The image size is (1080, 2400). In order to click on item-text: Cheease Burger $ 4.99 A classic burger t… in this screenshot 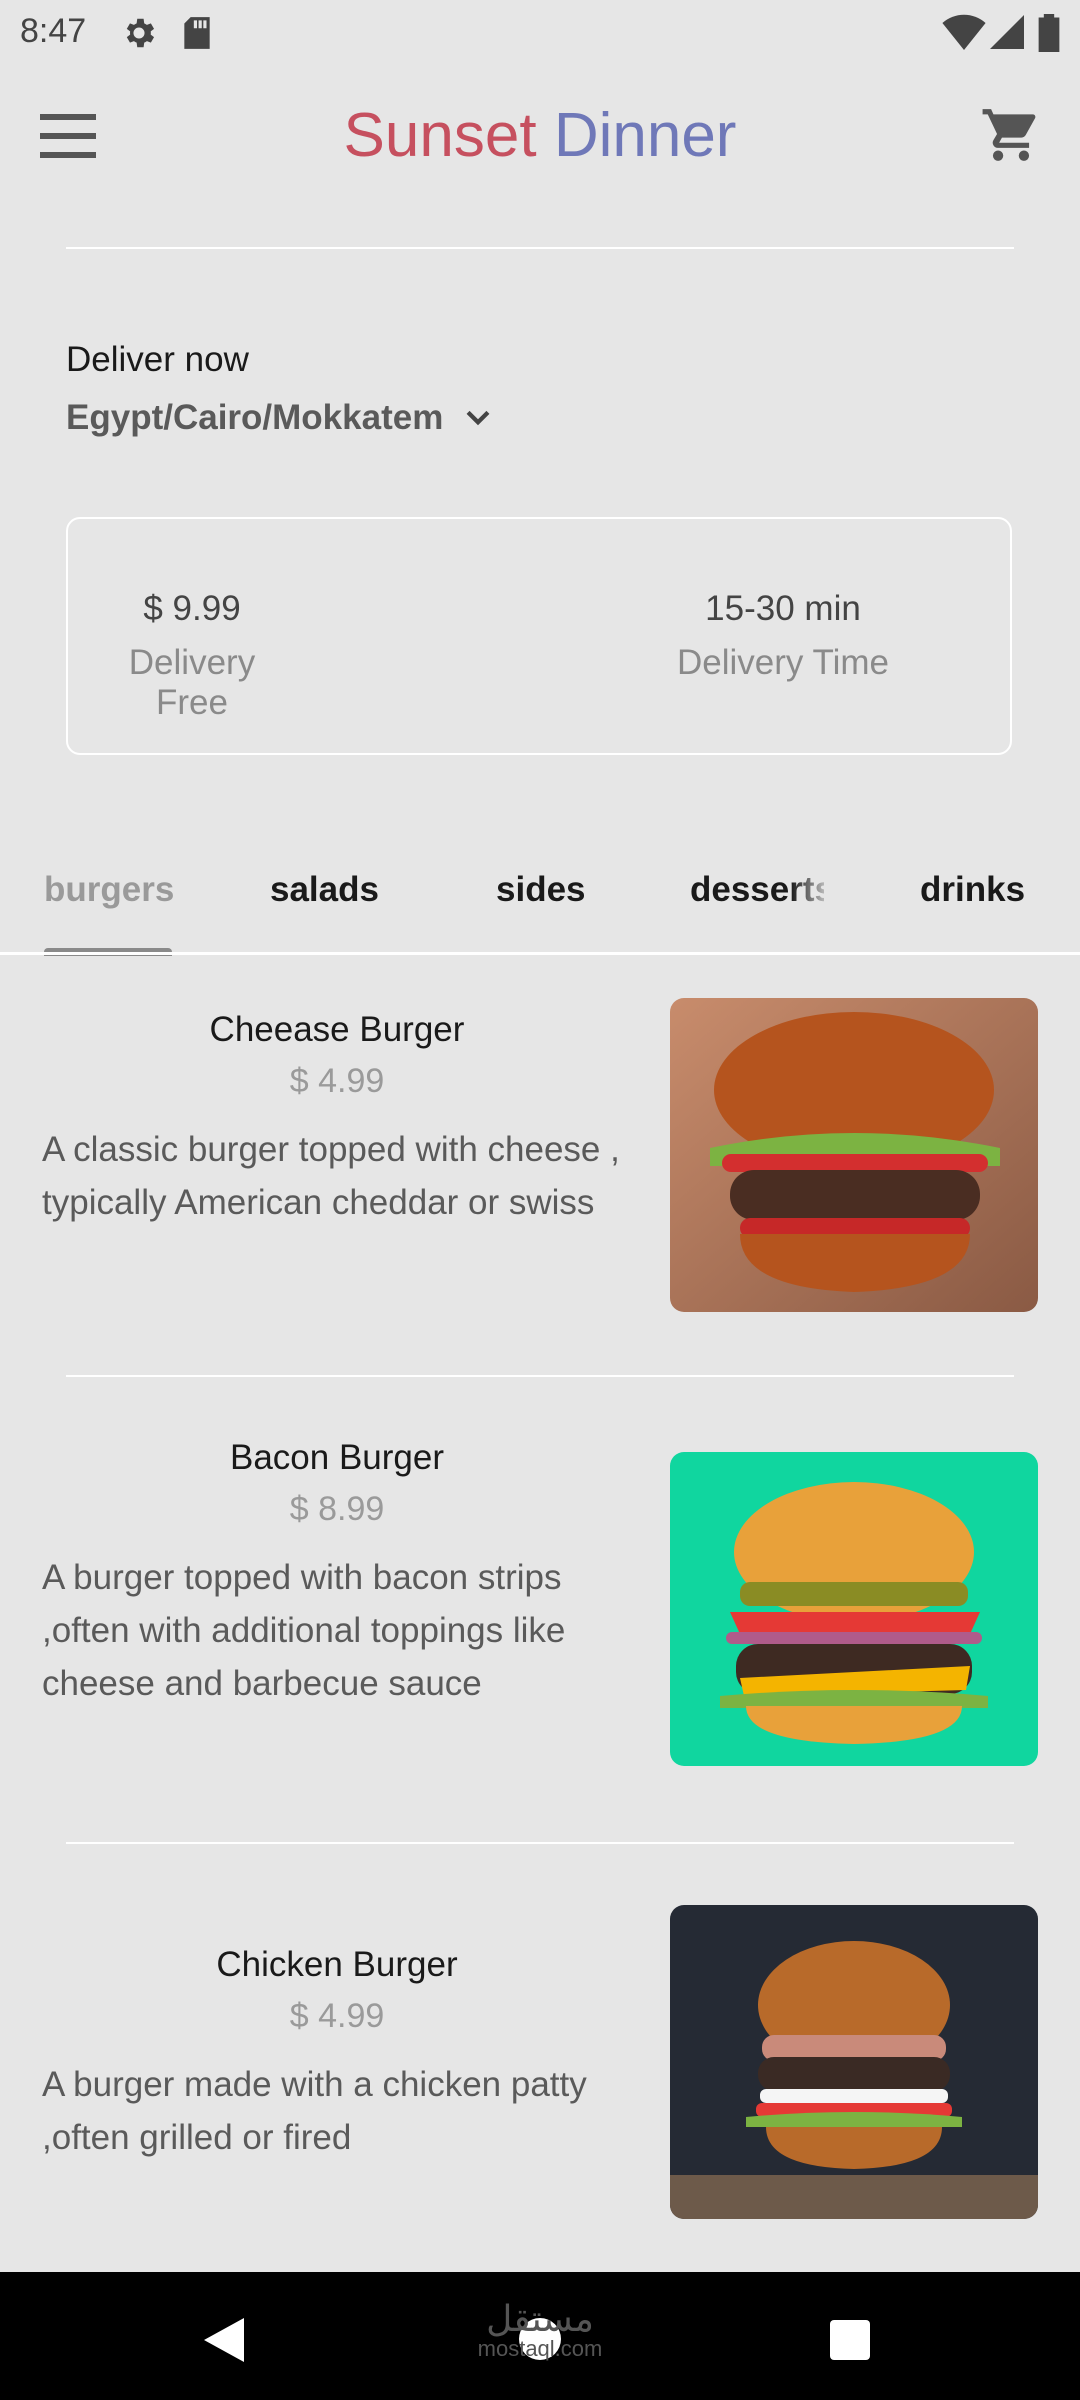, I will do `click(337, 1119)`.